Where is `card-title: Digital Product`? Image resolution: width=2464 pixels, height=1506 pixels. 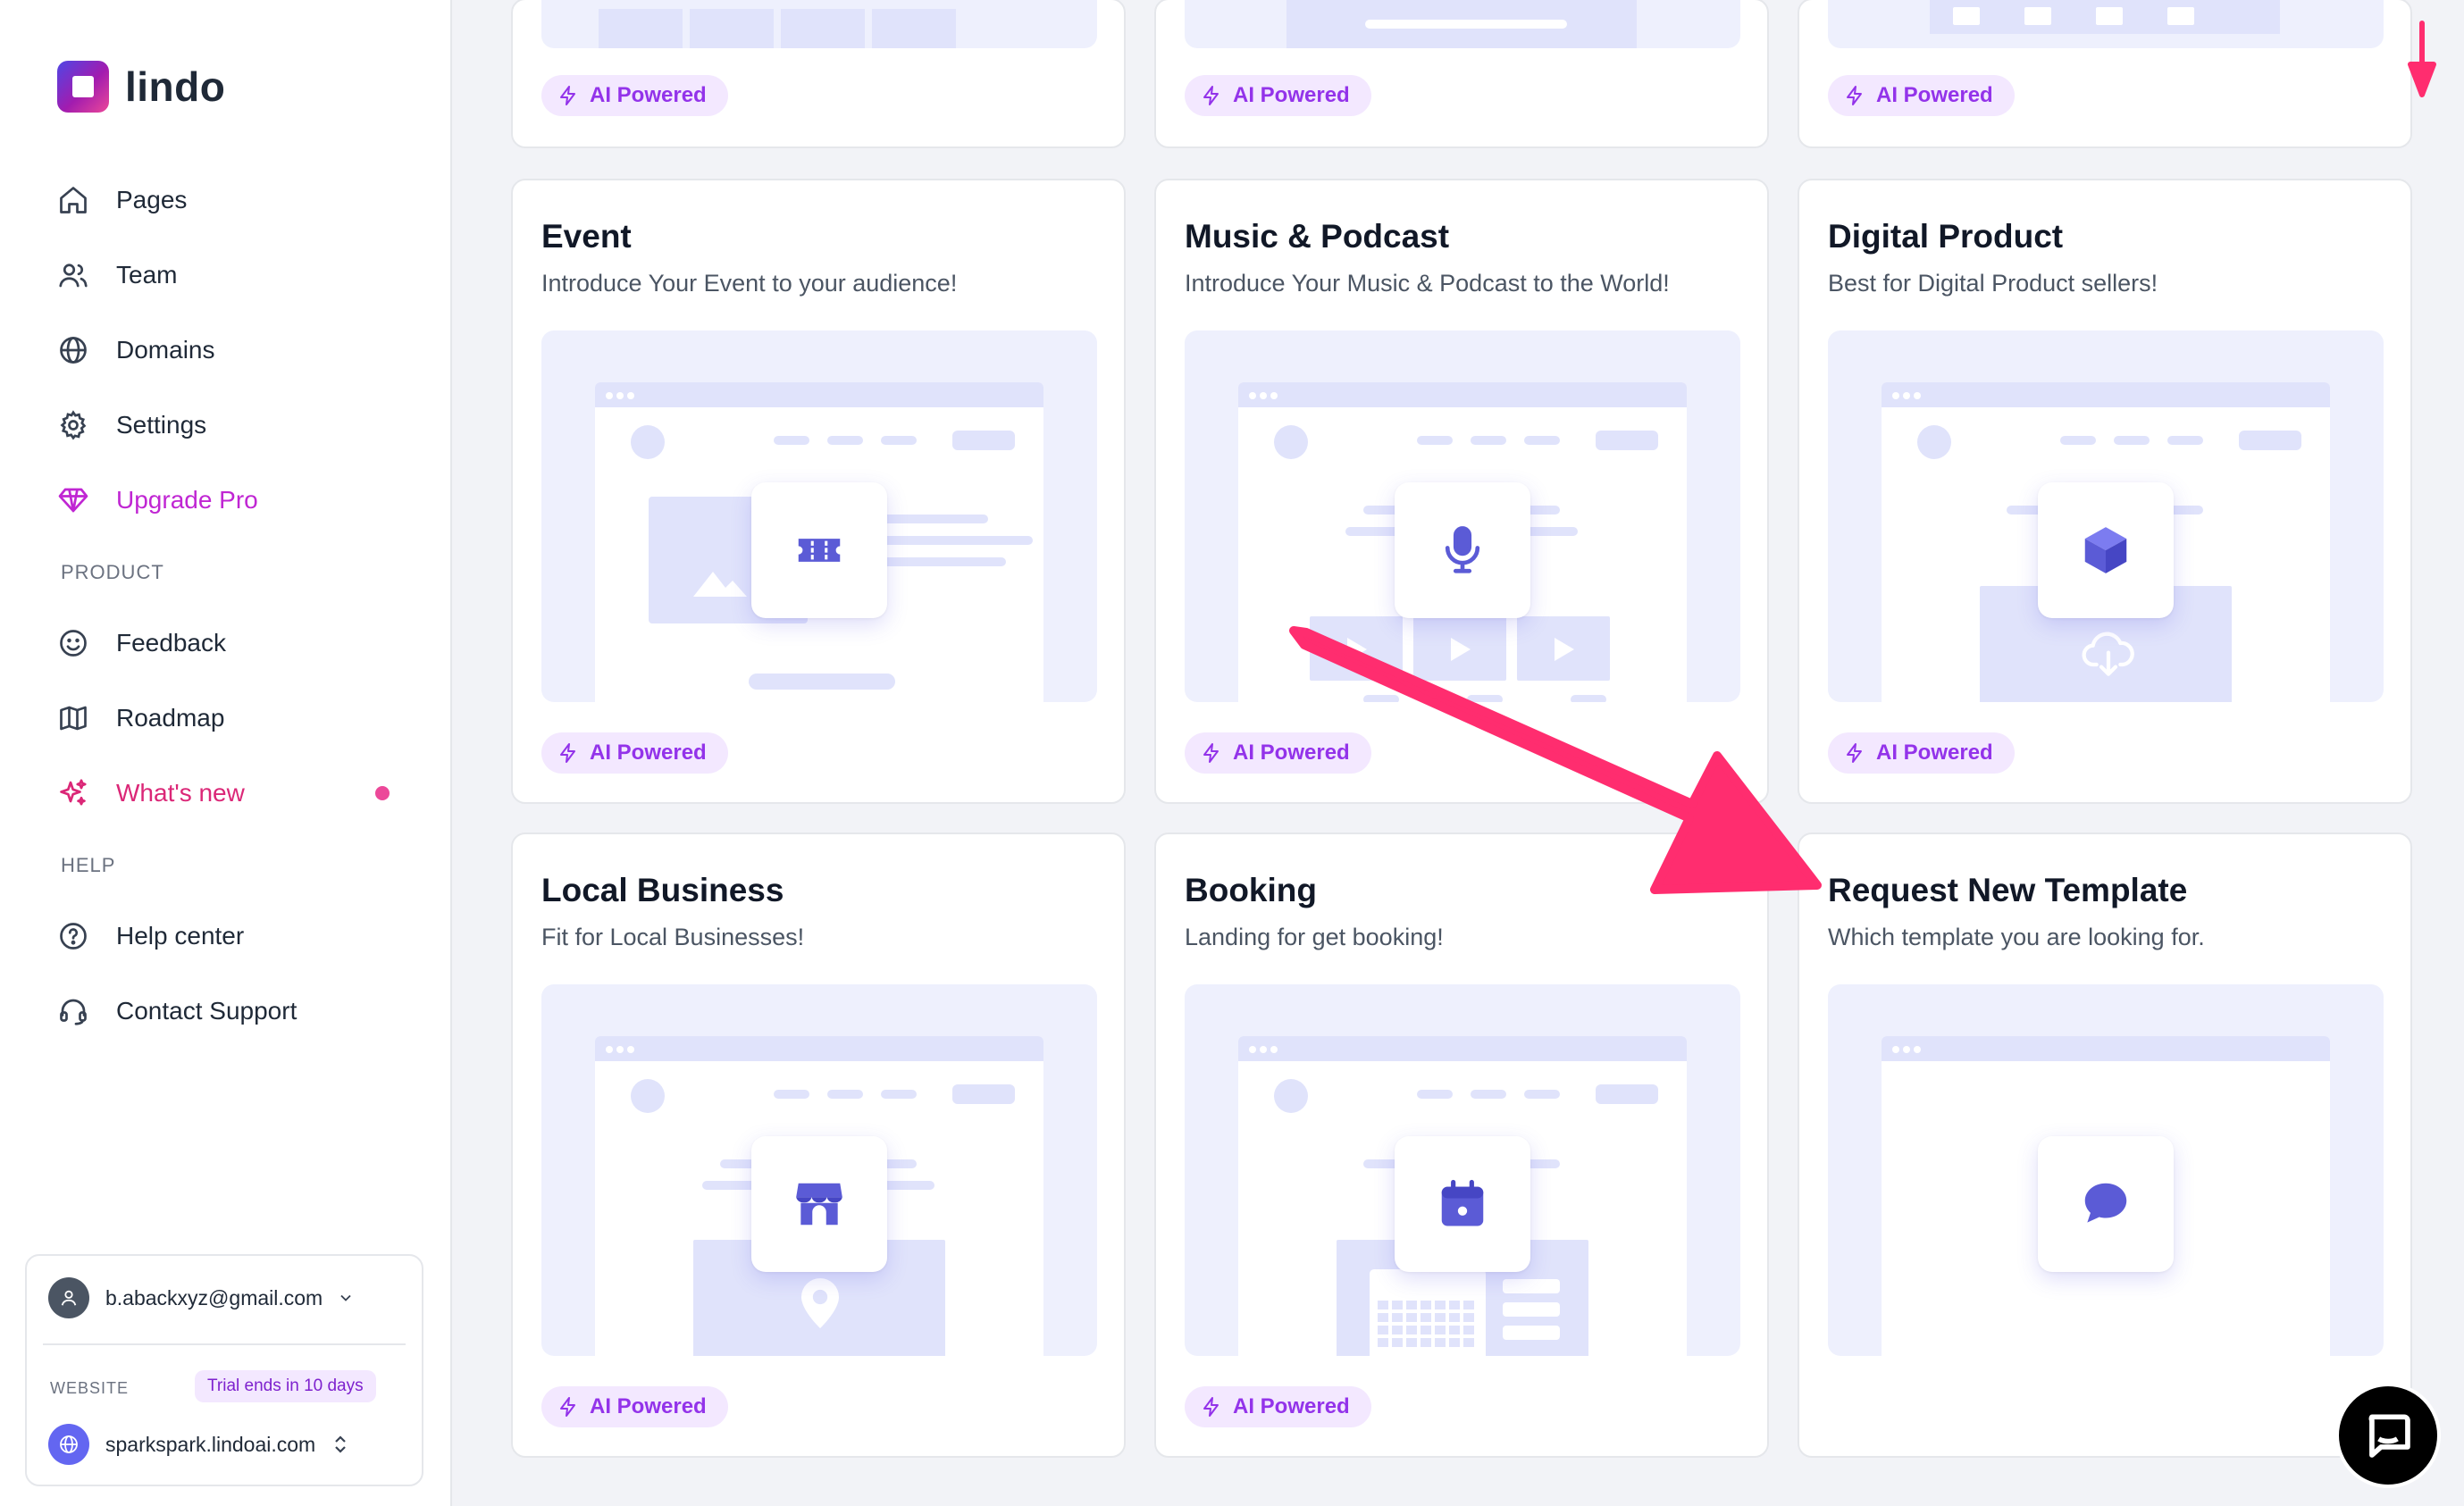 card-title: Digital Product is located at coordinates (1946, 236).